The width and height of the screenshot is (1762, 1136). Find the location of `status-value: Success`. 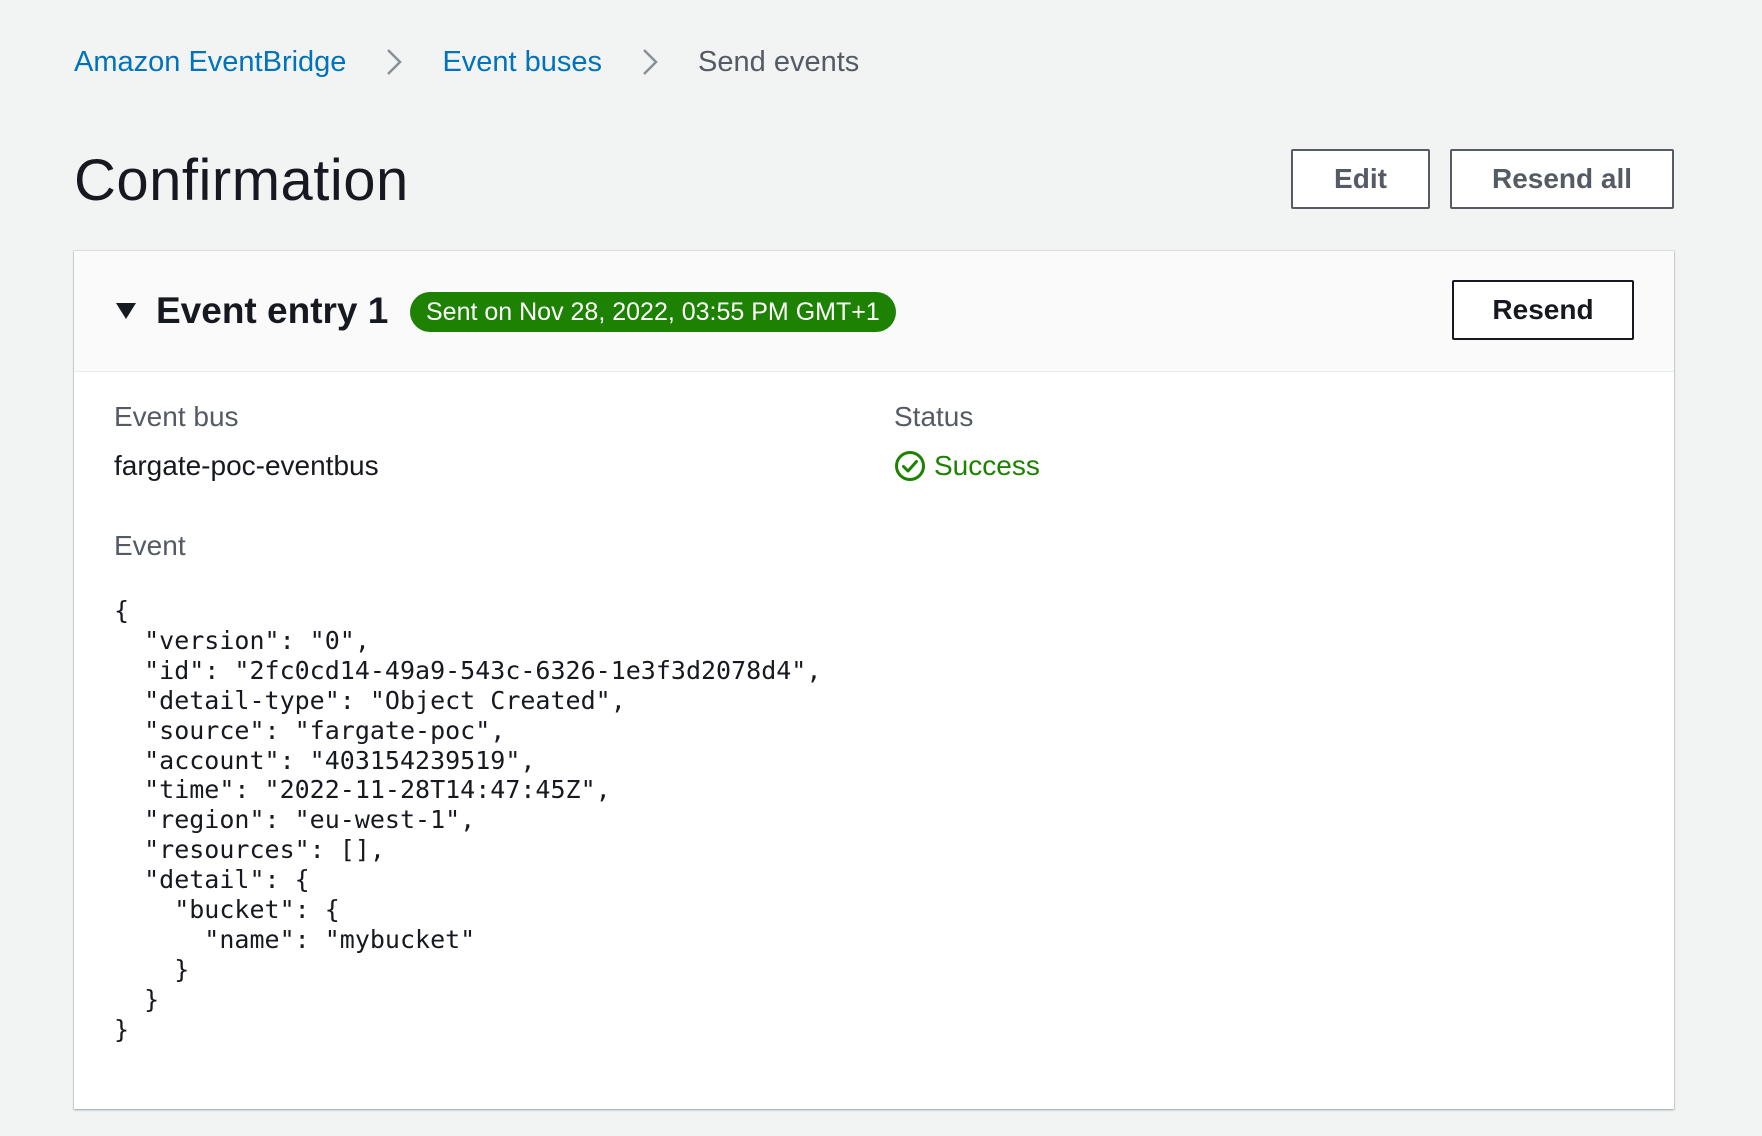

status-value: Success is located at coordinates (967, 466).